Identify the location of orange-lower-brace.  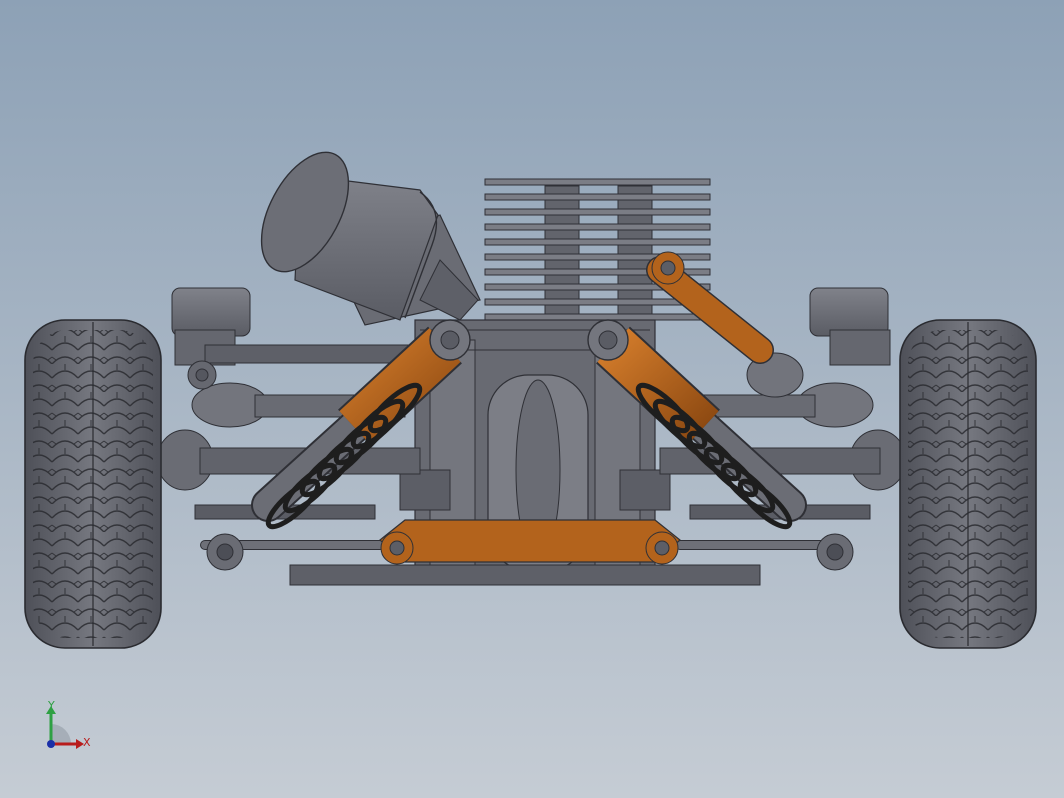
(530, 542).